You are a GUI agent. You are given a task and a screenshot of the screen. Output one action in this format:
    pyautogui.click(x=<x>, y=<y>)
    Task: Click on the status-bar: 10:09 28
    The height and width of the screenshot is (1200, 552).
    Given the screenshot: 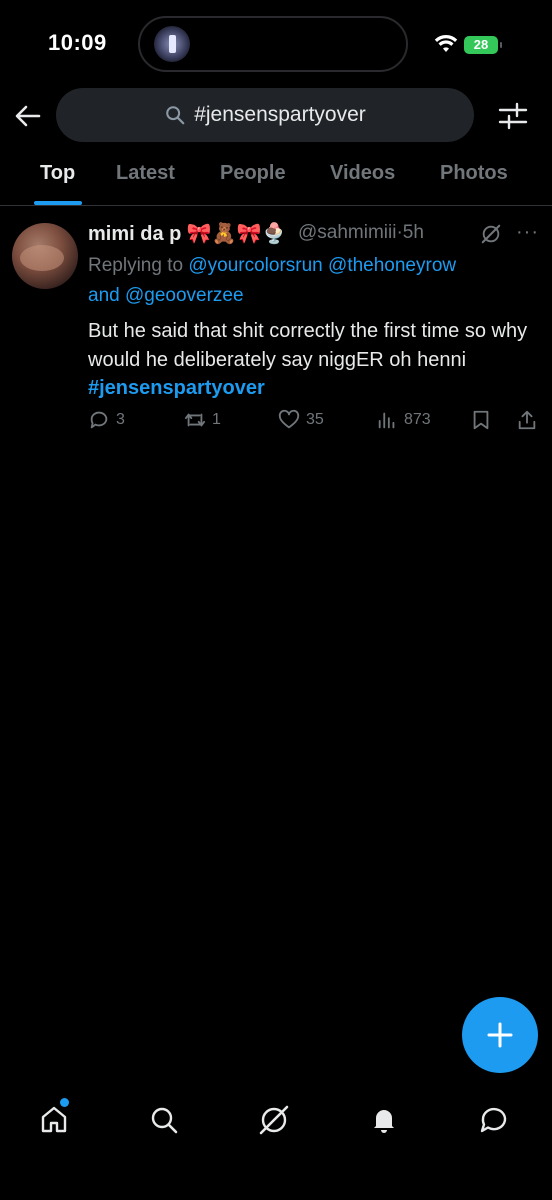 What is the action you would take?
    pyautogui.click(x=276, y=44)
    